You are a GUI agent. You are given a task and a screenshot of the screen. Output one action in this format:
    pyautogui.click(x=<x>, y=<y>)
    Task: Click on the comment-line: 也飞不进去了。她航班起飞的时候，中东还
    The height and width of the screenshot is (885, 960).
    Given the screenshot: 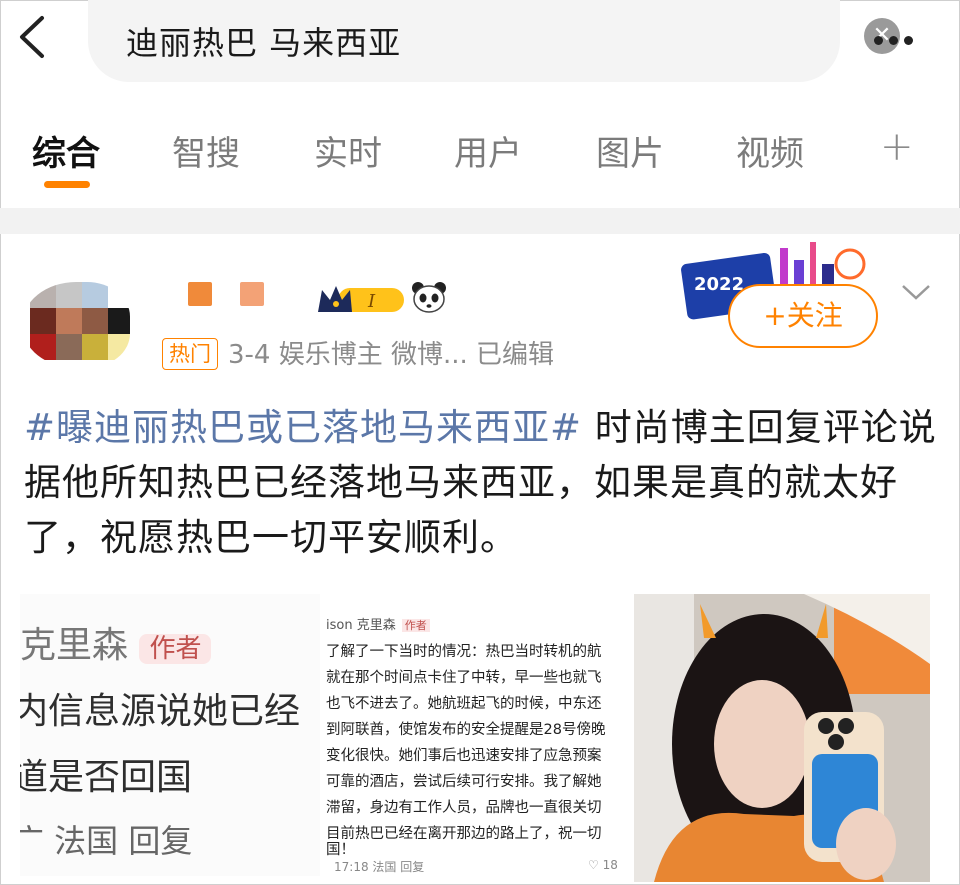 What is the action you would take?
    pyautogui.click(x=464, y=704)
    